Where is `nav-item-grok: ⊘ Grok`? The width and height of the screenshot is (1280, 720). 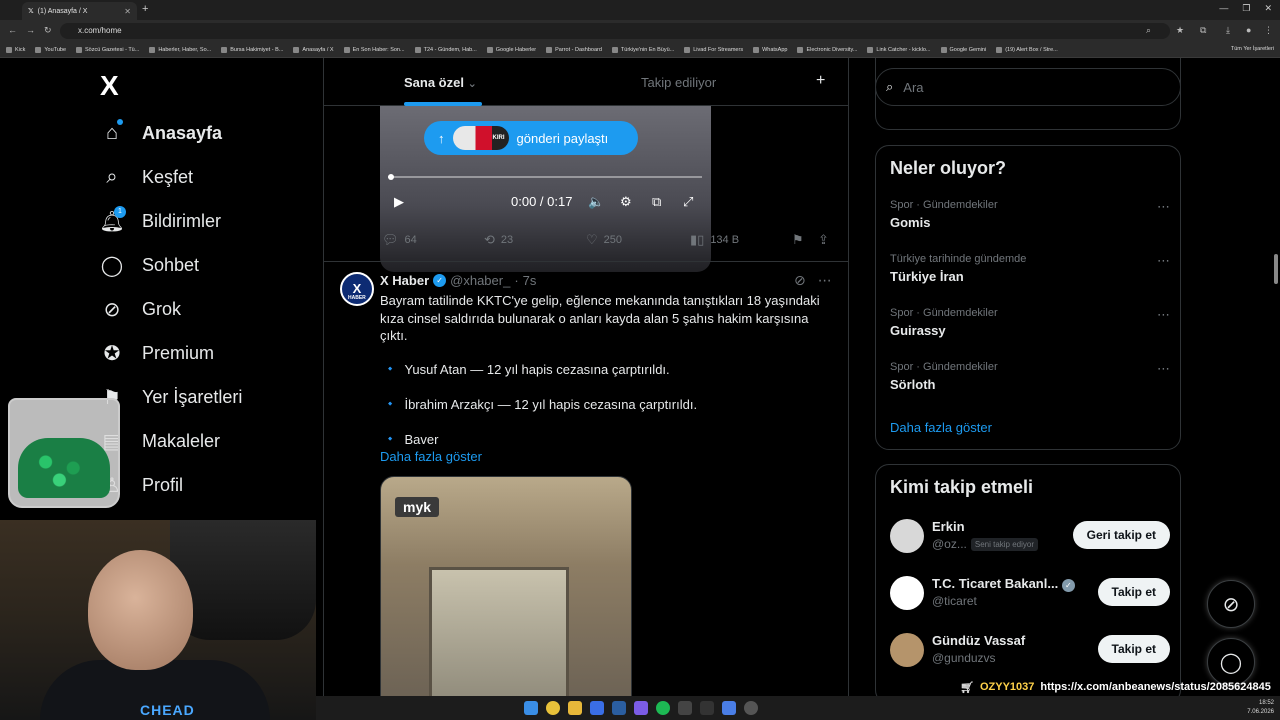 nav-item-grok: ⊘ Grok is located at coordinates (140, 309).